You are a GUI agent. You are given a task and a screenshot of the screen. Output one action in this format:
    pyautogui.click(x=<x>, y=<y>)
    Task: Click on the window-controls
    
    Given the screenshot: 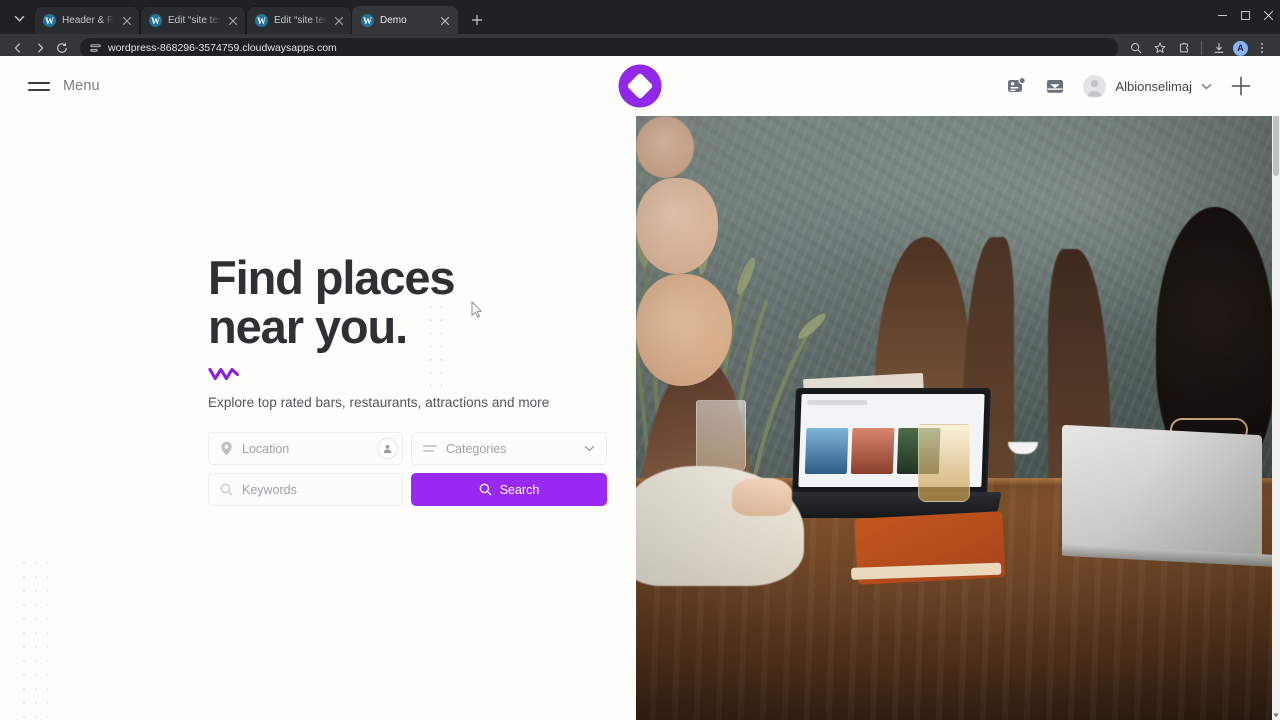 What is the action you would take?
    pyautogui.click(x=1245, y=15)
    